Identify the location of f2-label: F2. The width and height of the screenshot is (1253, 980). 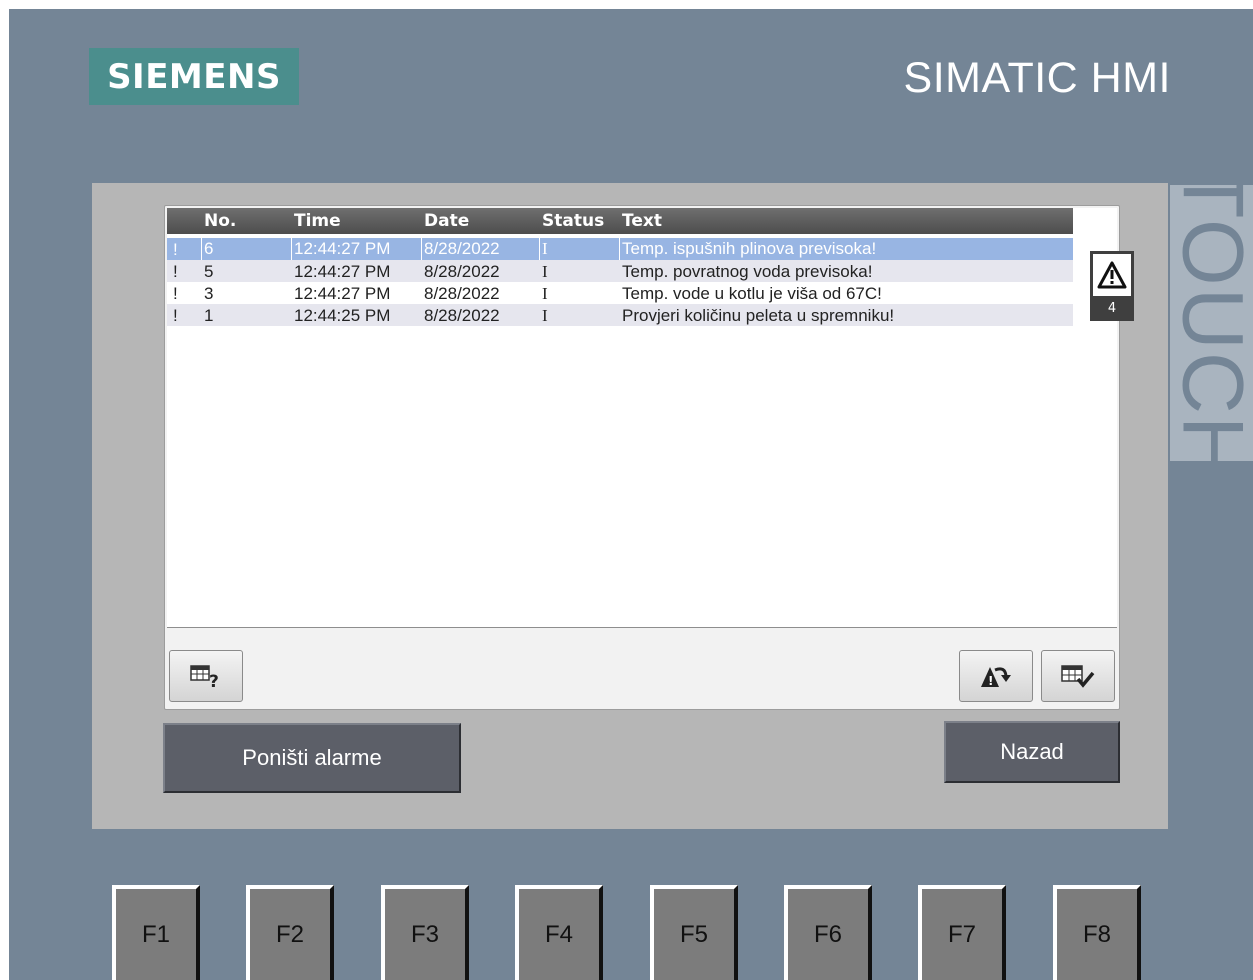
(289, 934).